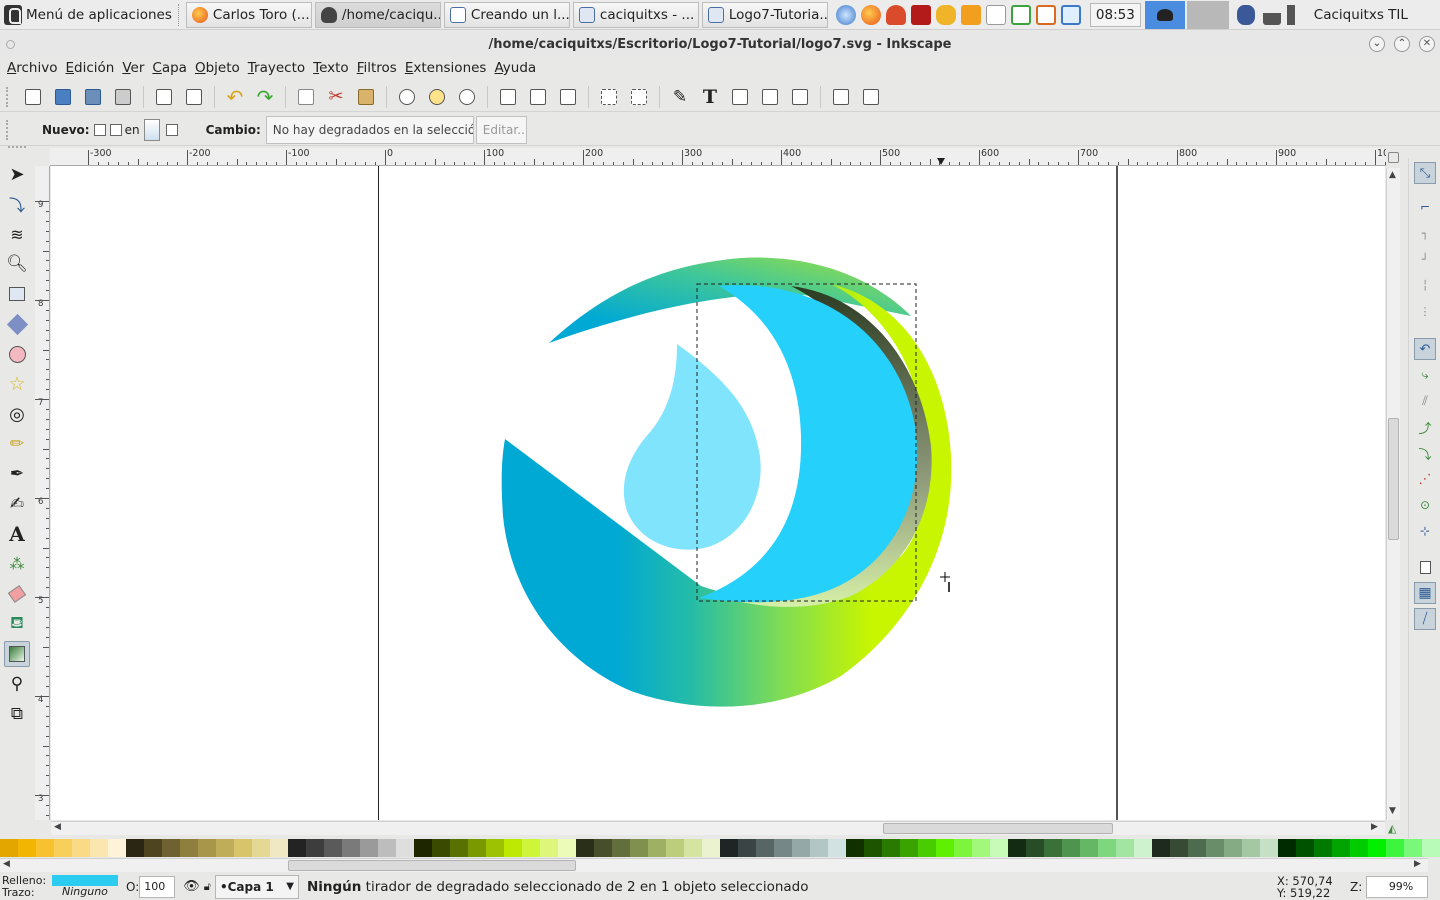  Describe the element at coordinates (6, 864) in the screenshot. I see `palette-scroll-left-icon: ◀` at that location.